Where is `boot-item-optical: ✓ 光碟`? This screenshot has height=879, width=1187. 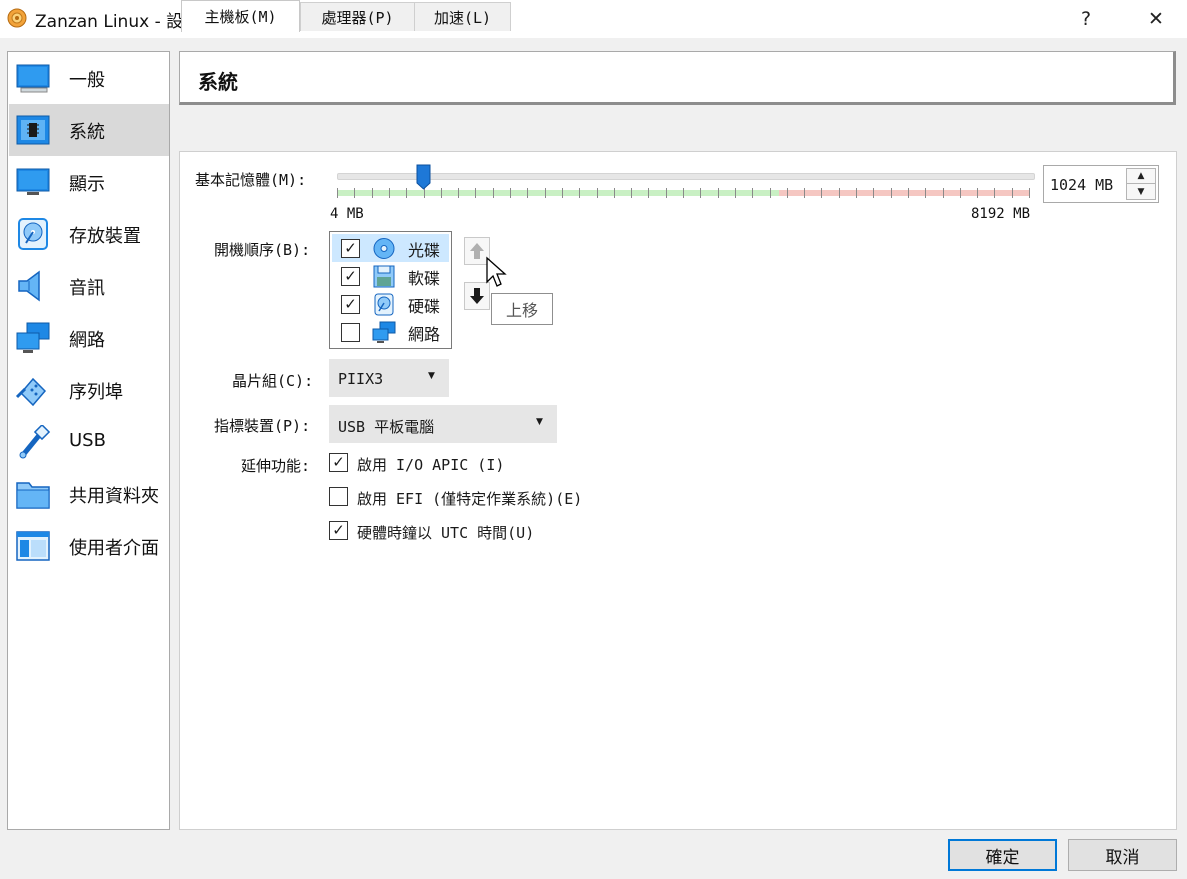 boot-item-optical: ✓ 光碟 is located at coordinates (390, 248).